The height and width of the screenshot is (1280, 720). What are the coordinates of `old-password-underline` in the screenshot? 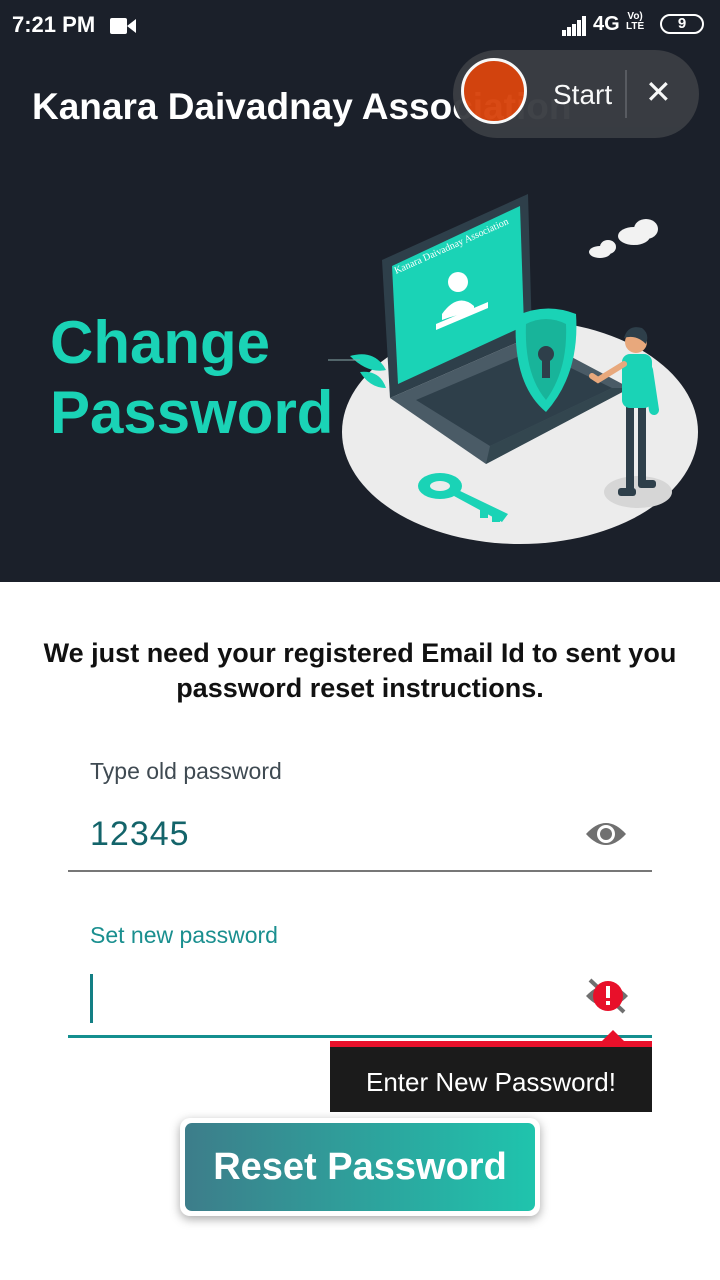 It's located at (360, 871).